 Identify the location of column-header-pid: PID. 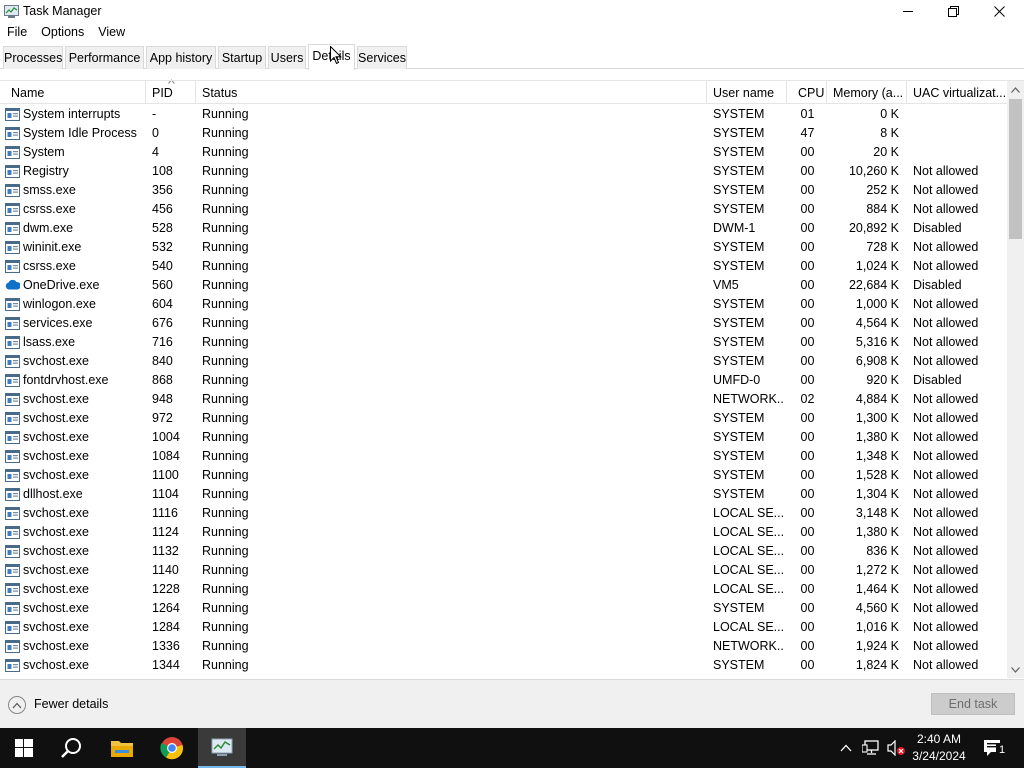
(171, 92).